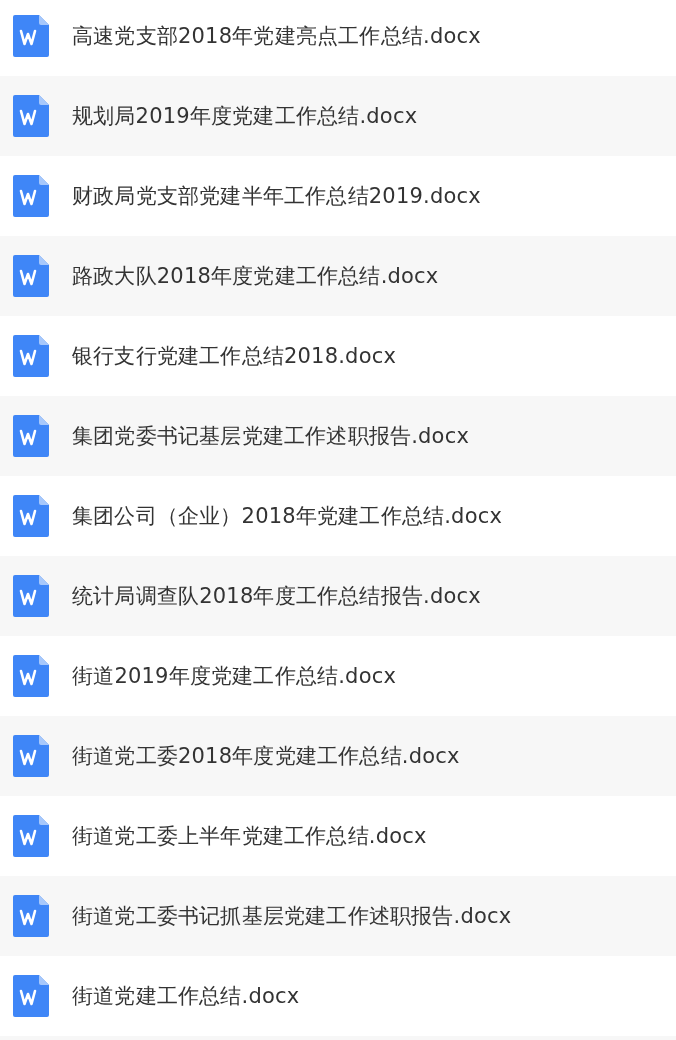 The image size is (676, 1040). What do you see at coordinates (338, 996) in the screenshot?
I see `file-row: 街道党建工作总结.docx` at bounding box center [338, 996].